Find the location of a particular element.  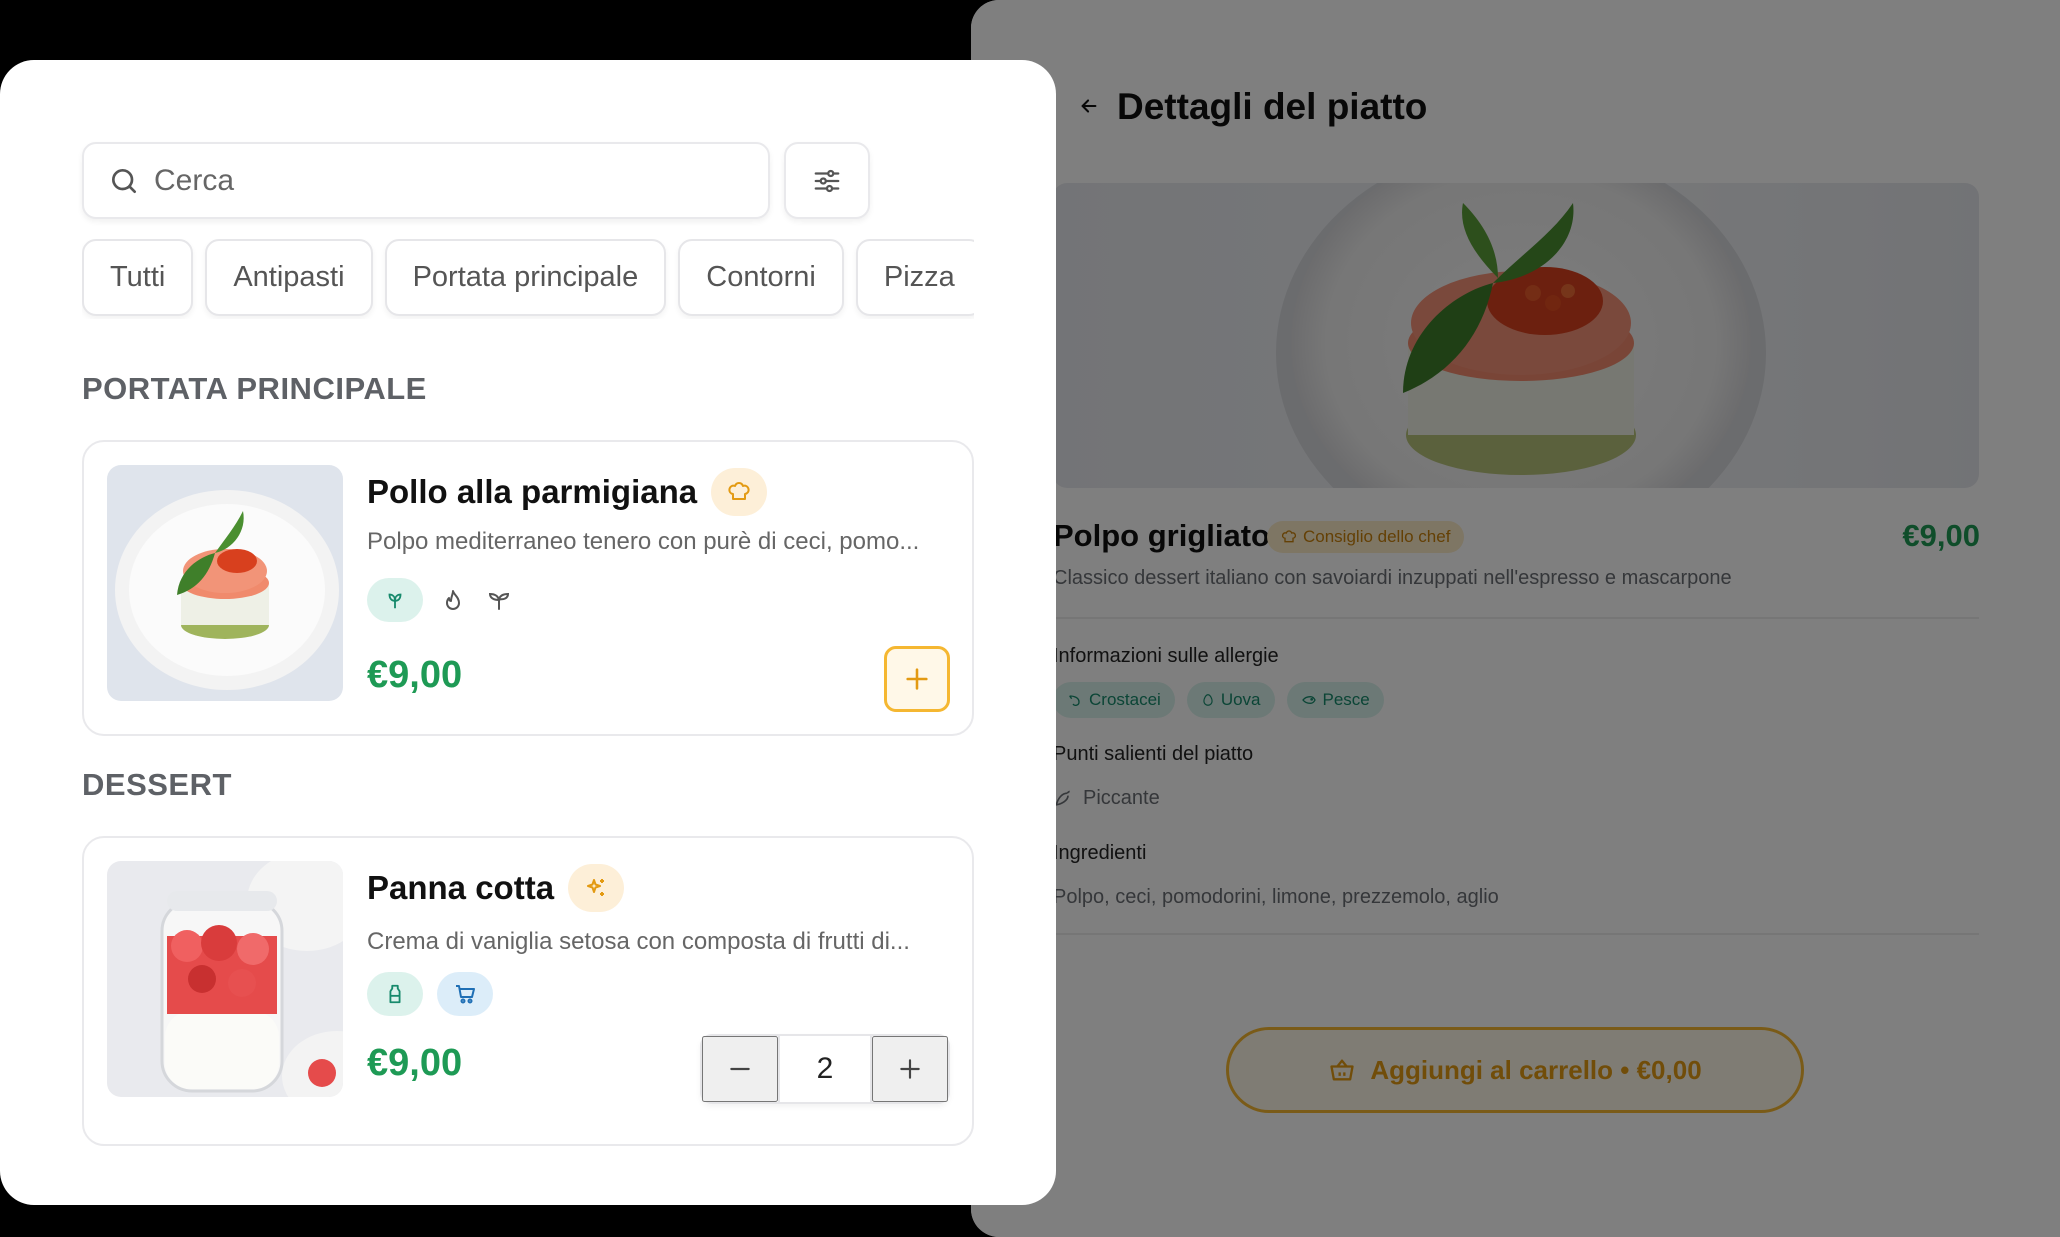

allergen-tag: Crostacei is located at coordinates (1114, 700).